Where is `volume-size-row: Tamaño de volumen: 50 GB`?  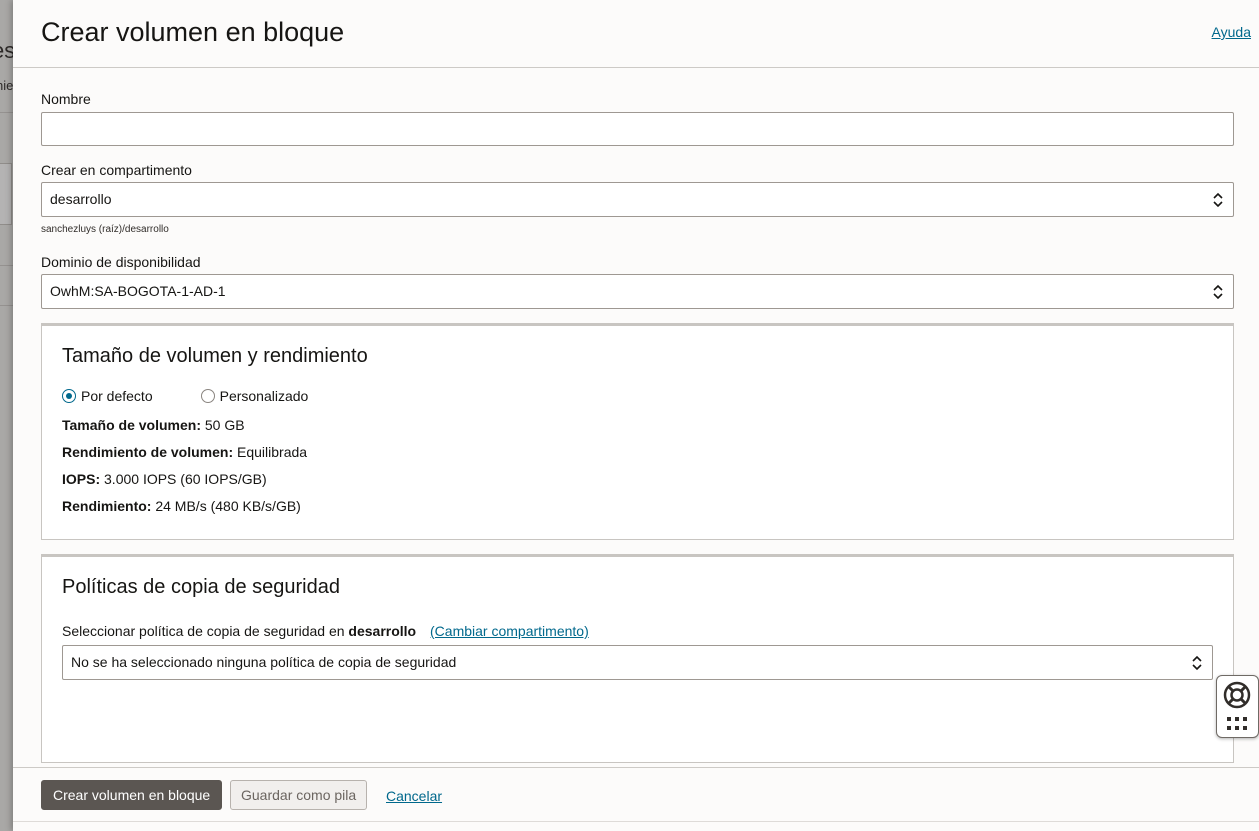 volume-size-row: Tamaño de volumen: 50 GB is located at coordinates (153, 425).